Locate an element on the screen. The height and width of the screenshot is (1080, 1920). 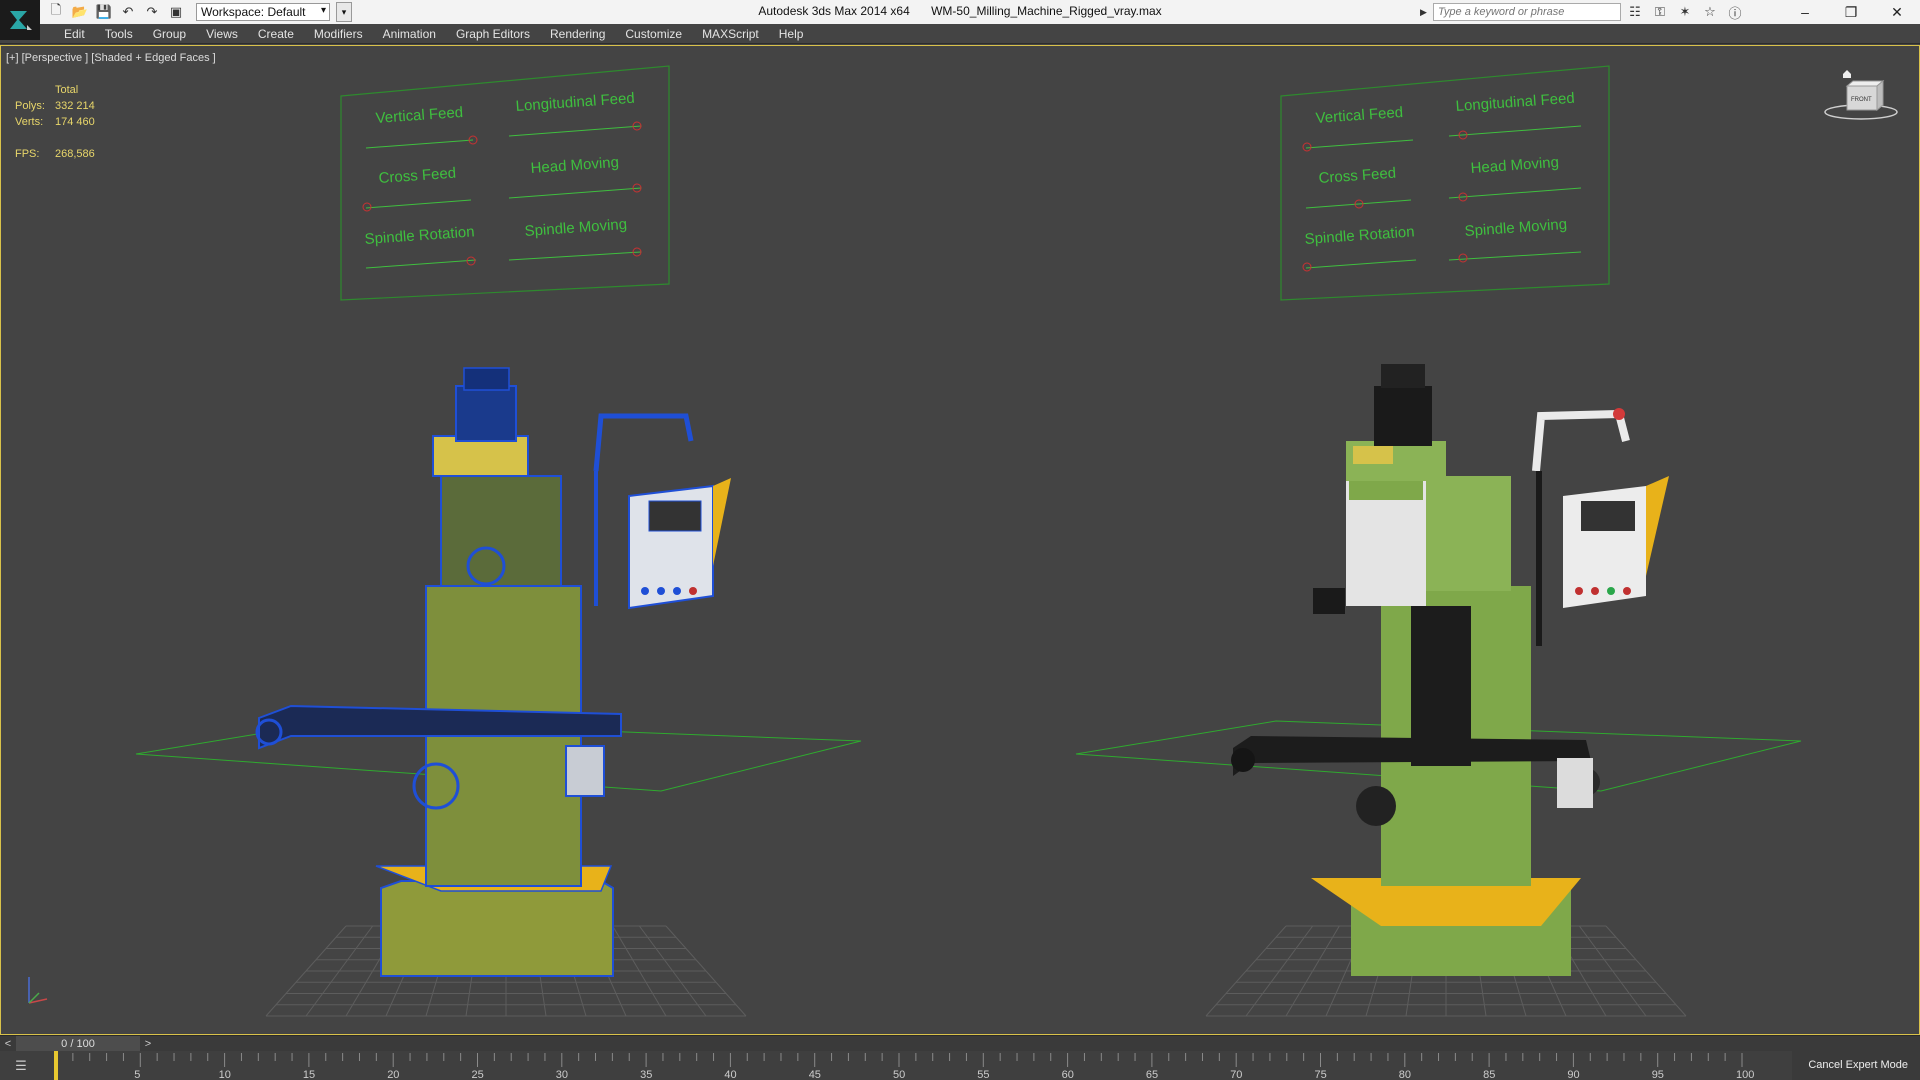
polys-label: Polys: is located at coordinates (30, 106).